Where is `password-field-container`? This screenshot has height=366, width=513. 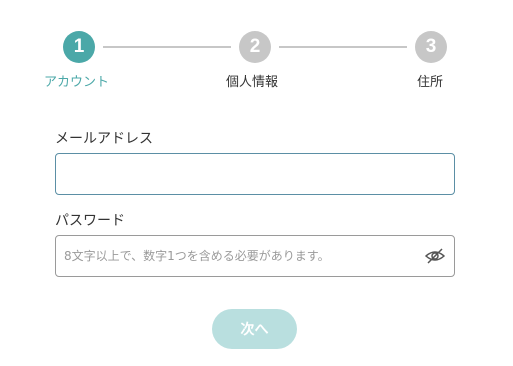 password-field-container is located at coordinates (255, 256).